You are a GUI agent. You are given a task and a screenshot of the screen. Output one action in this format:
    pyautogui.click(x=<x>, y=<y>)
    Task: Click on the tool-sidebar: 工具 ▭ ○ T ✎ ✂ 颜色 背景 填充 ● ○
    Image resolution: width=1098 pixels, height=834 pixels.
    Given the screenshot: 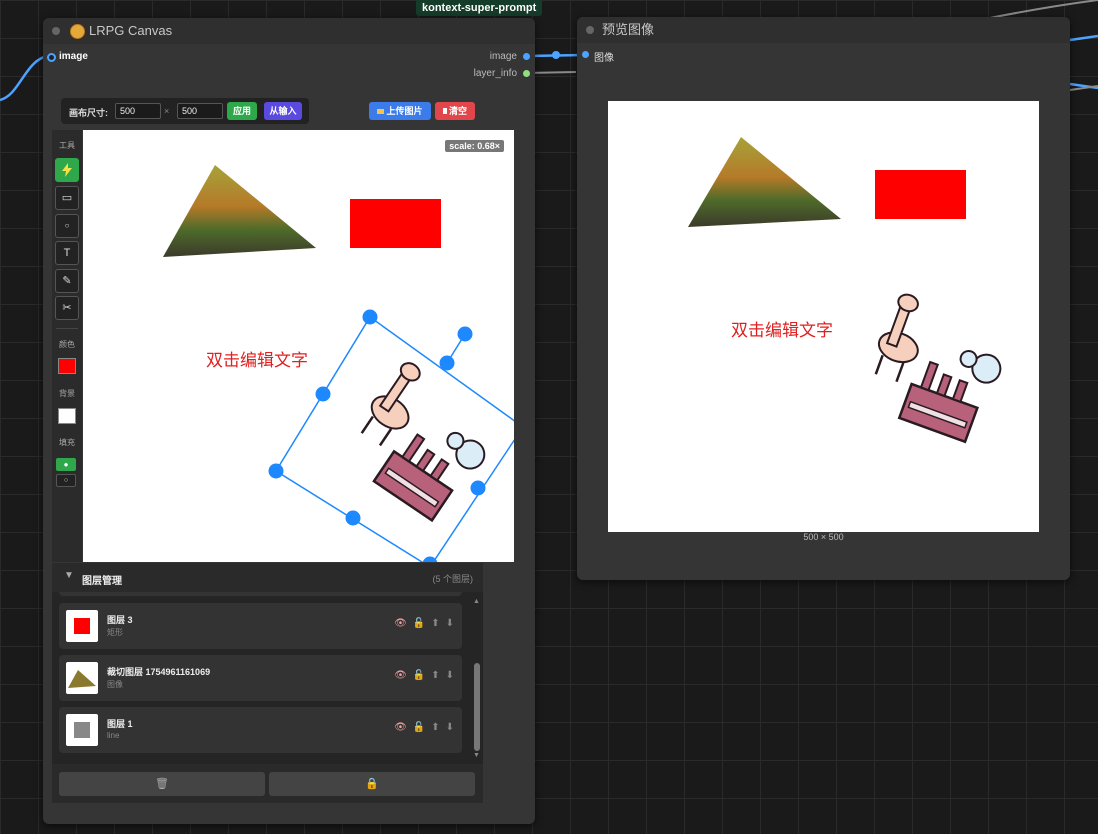 What is the action you would take?
    pyautogui.click(x=67, y=346)
    